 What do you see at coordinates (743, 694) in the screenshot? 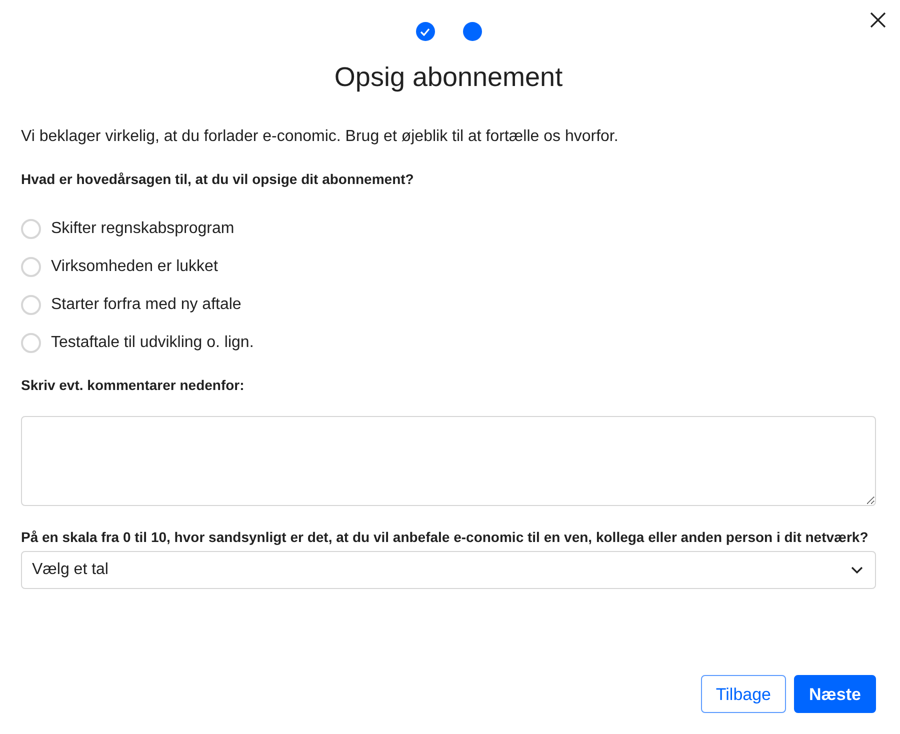
I see `back-button: Tilbage` at bounding box center [743, 694].